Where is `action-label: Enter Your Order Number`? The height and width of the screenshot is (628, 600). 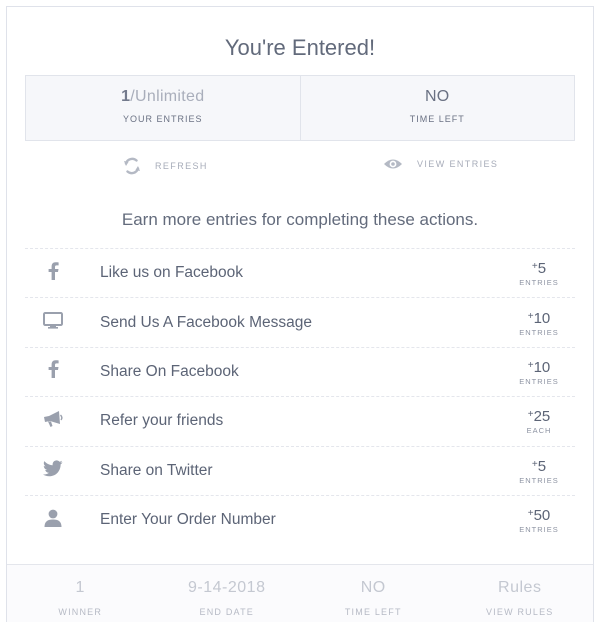
action-label: Enter Your Order Number is located at coordinates (188, 520).